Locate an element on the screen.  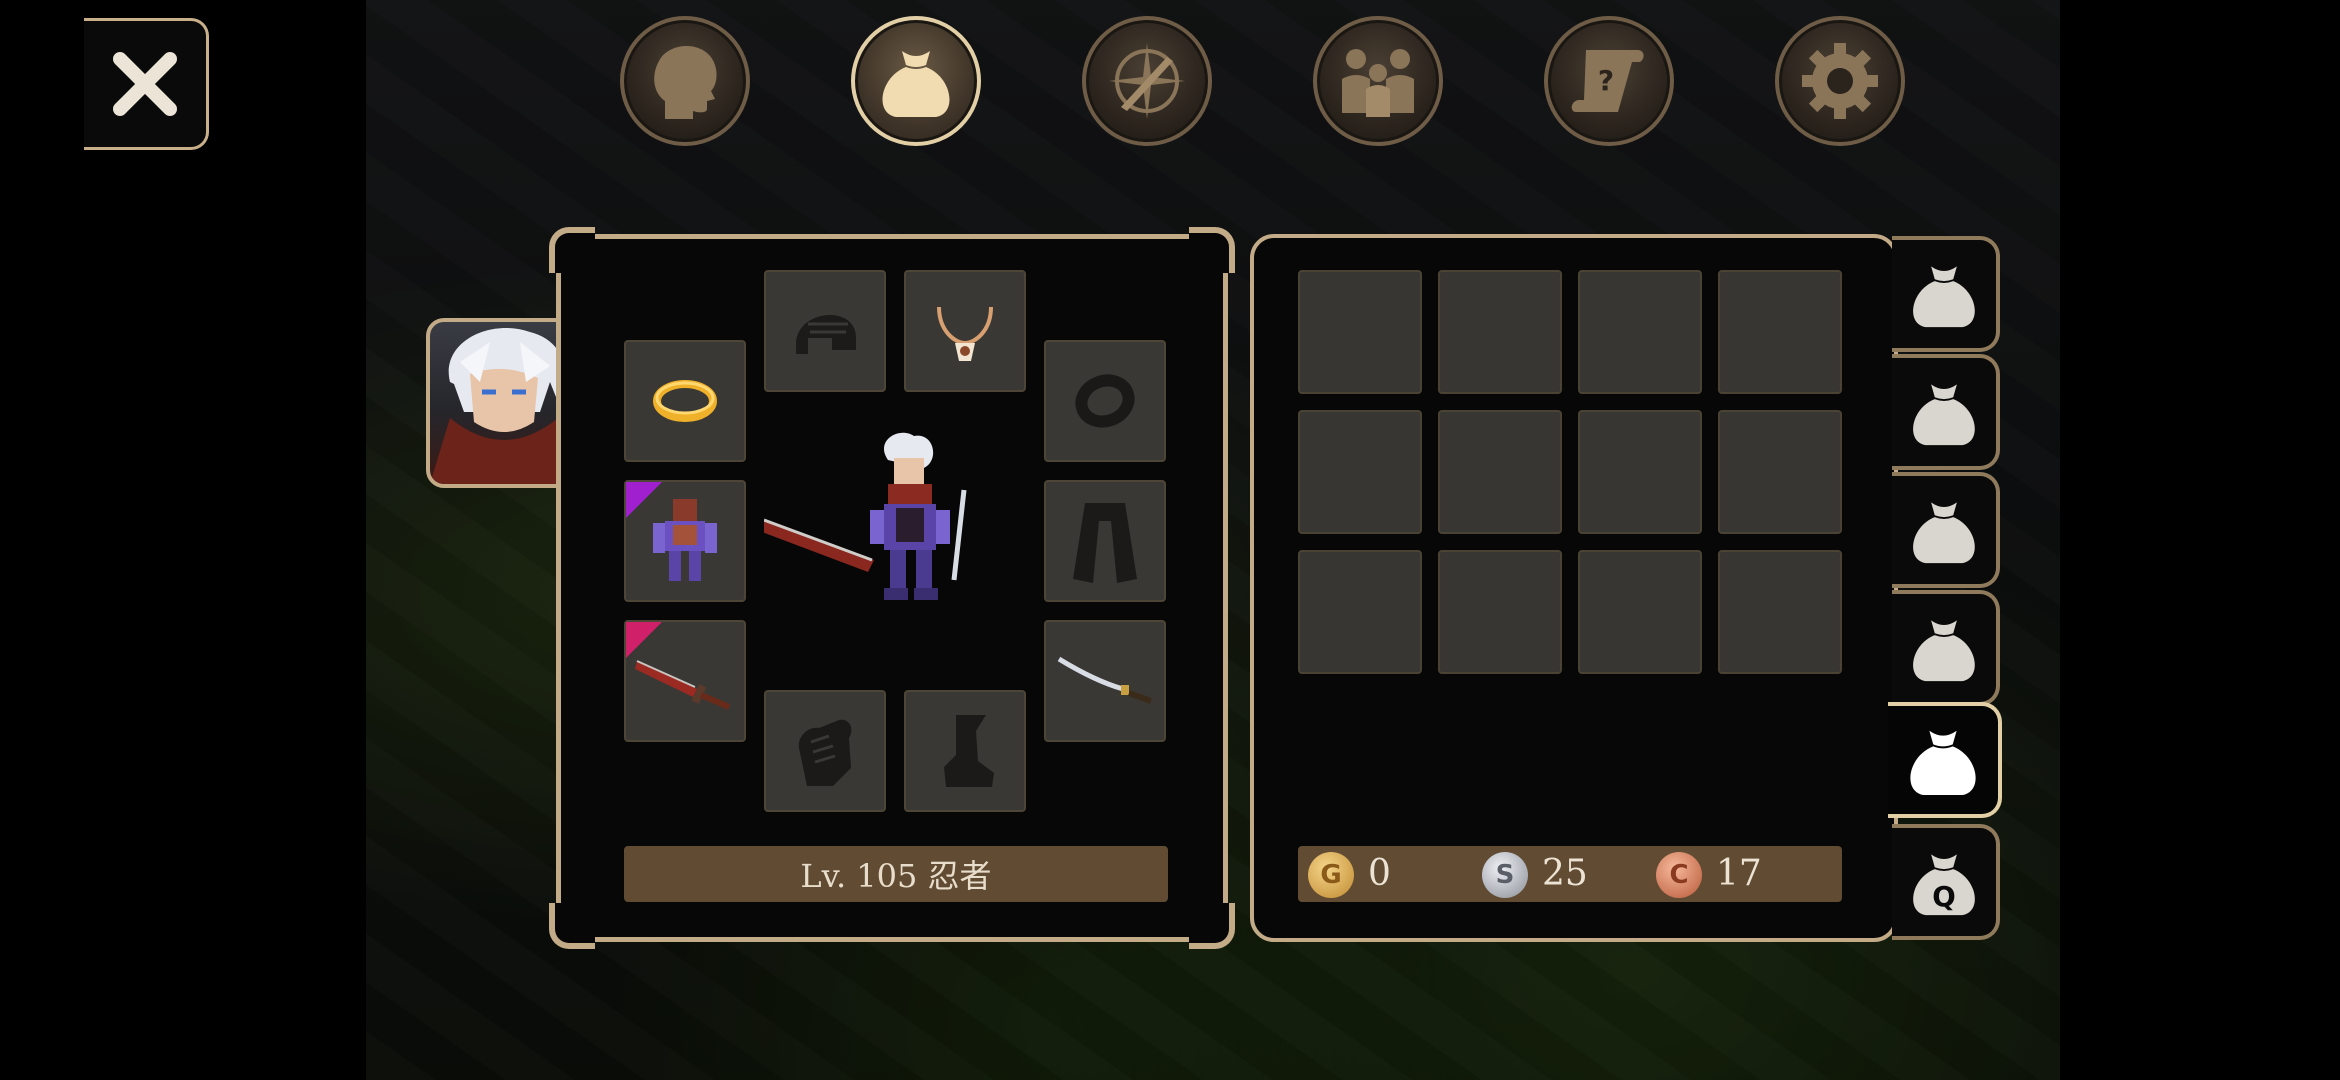
gear-icon is located at coordinates (1840, 81).